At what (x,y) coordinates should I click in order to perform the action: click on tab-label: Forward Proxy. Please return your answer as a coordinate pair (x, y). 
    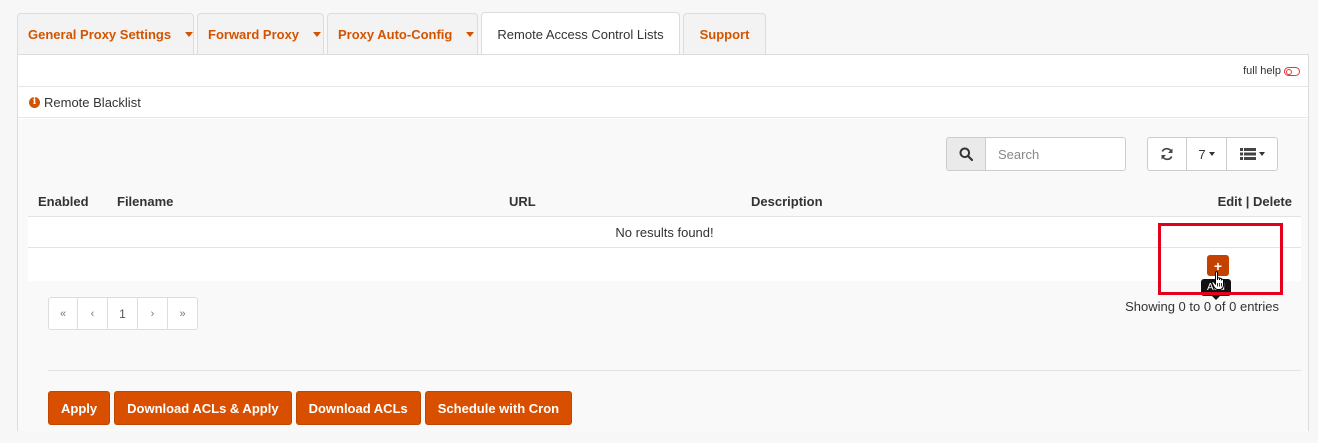
    Looking at the image, I should click on (254, 34).